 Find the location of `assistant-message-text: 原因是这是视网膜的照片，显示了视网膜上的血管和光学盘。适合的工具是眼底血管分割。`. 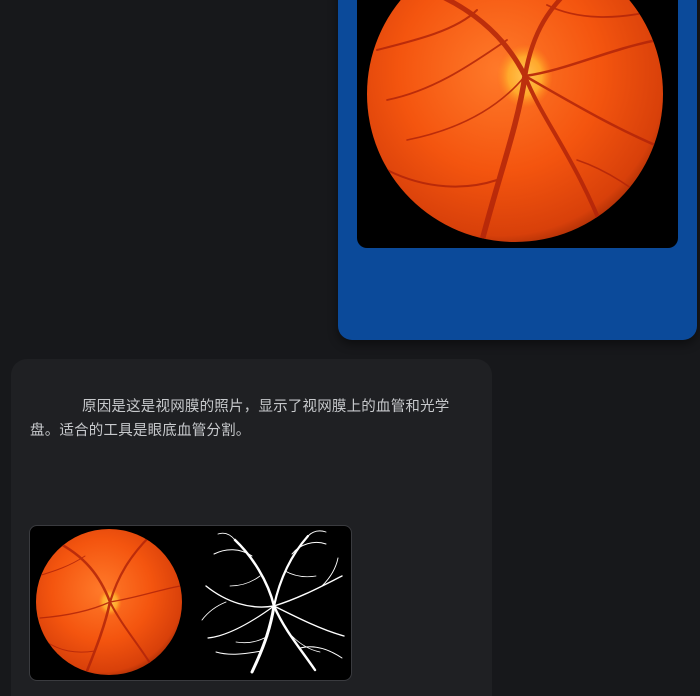

assistant-message-text: 原因是这是视网膜的照片，显示了视网膜上的血管和光学盘。适合的工具是眼底血管分割。 is located at coordinates (240, 419).